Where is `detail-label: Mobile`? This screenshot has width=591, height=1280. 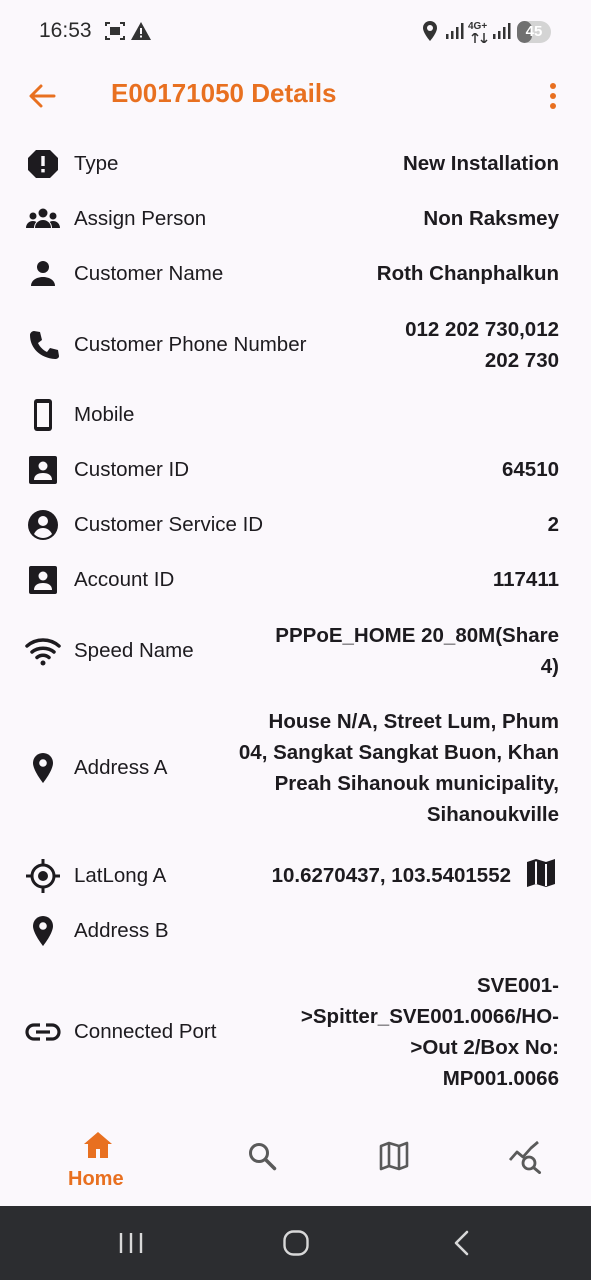
detail-label: Mobile is located at coordinates (104, 414).